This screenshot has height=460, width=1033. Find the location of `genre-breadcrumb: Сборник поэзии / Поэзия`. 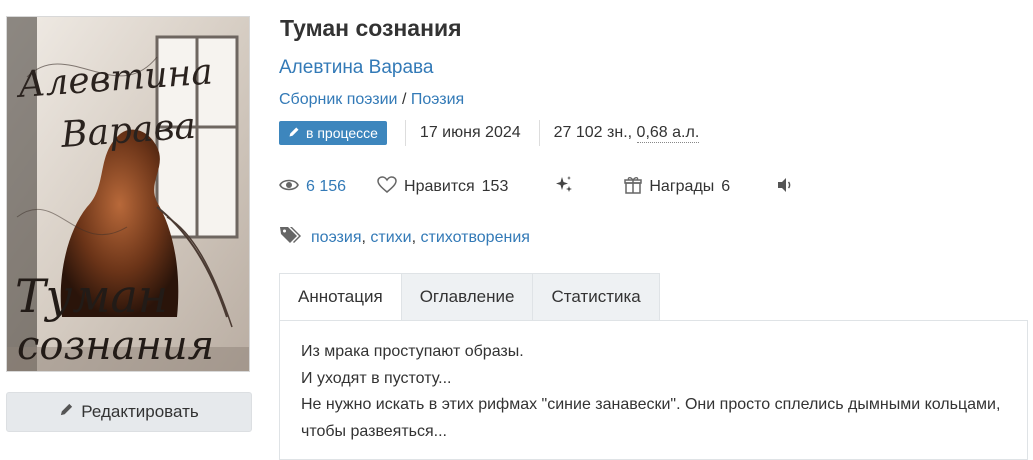

genre-breadcrumb: Сборник поэзии / Поэзия is located at coordinates (371, 100).